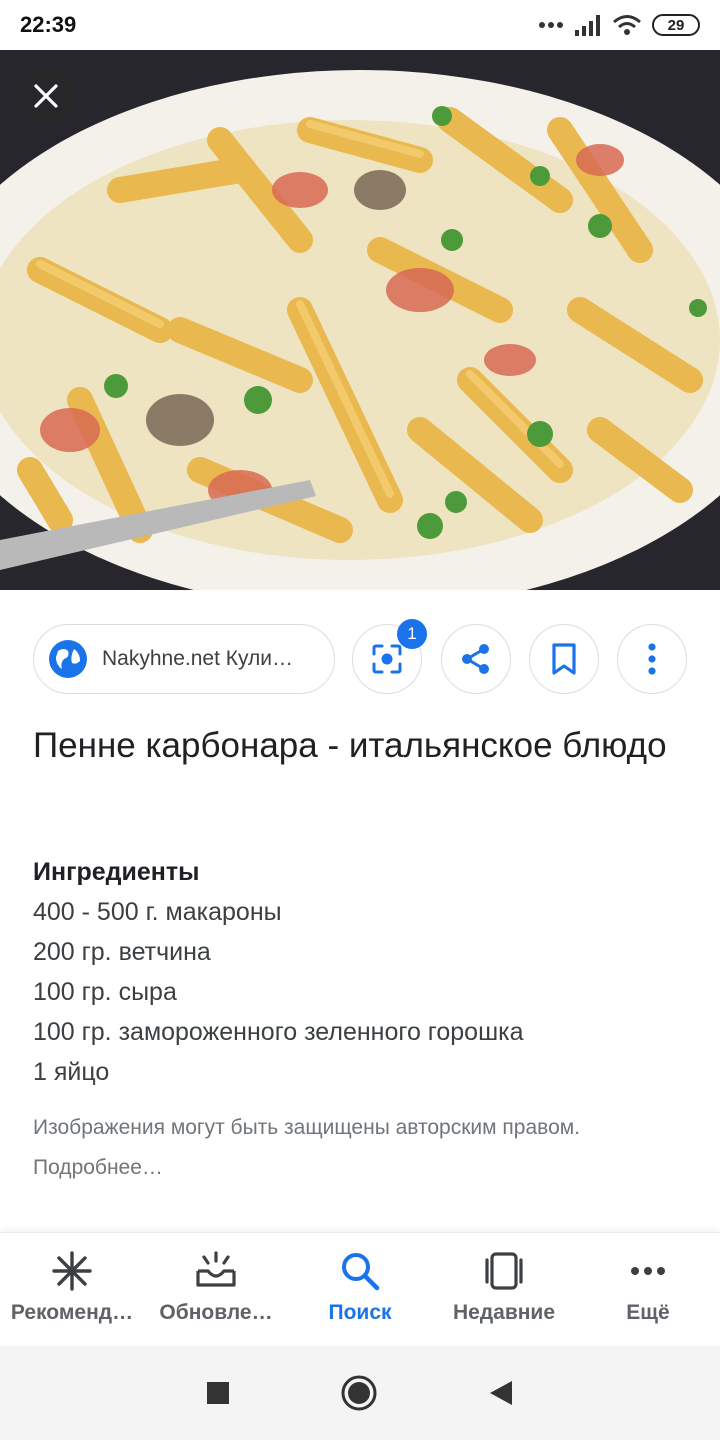 This screenshot has height=1440, width=720. Describe the element at coordinates (157, 912) in the screenshot. I see `ingredient-item: 400 - 500 г. макароны` at that location.